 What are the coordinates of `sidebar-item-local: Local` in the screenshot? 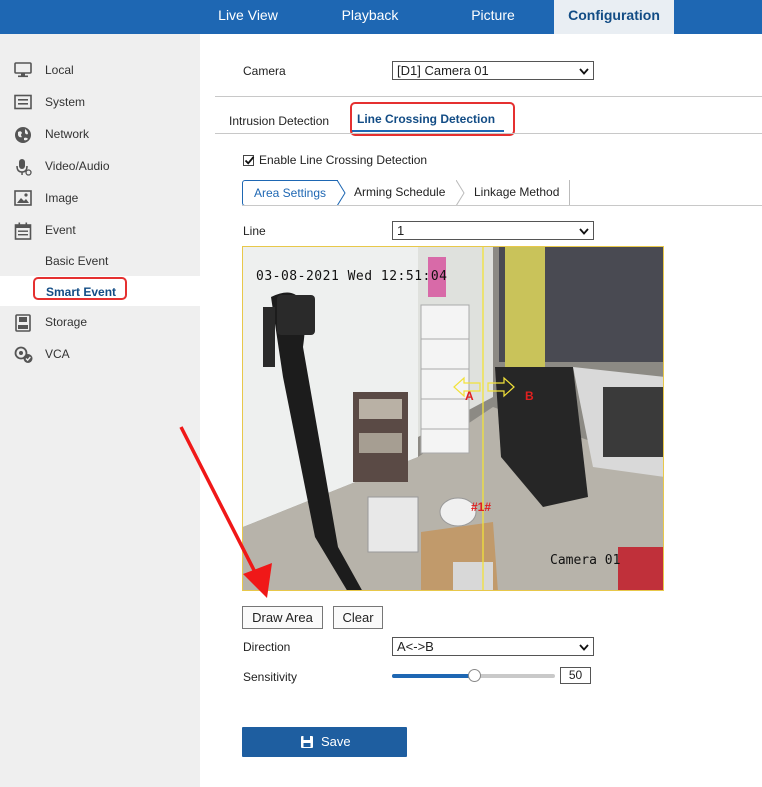 It's located at (100, 70).